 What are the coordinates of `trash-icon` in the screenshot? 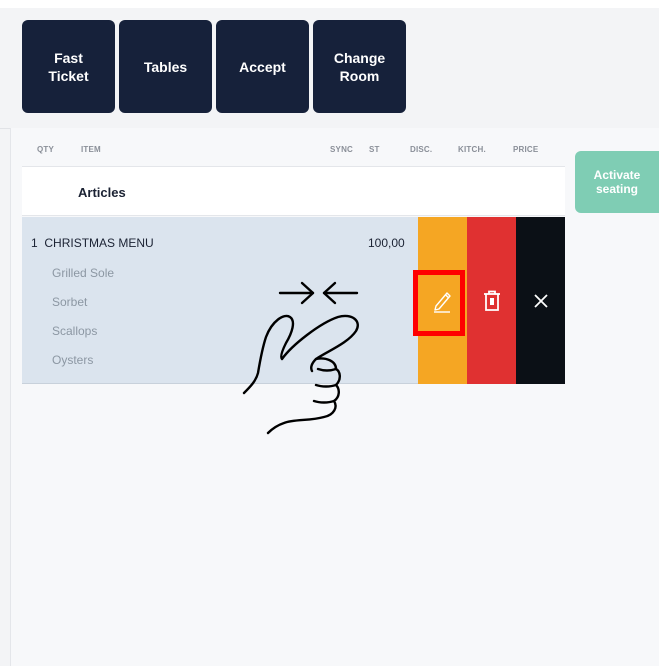 It's located at (491, 300).